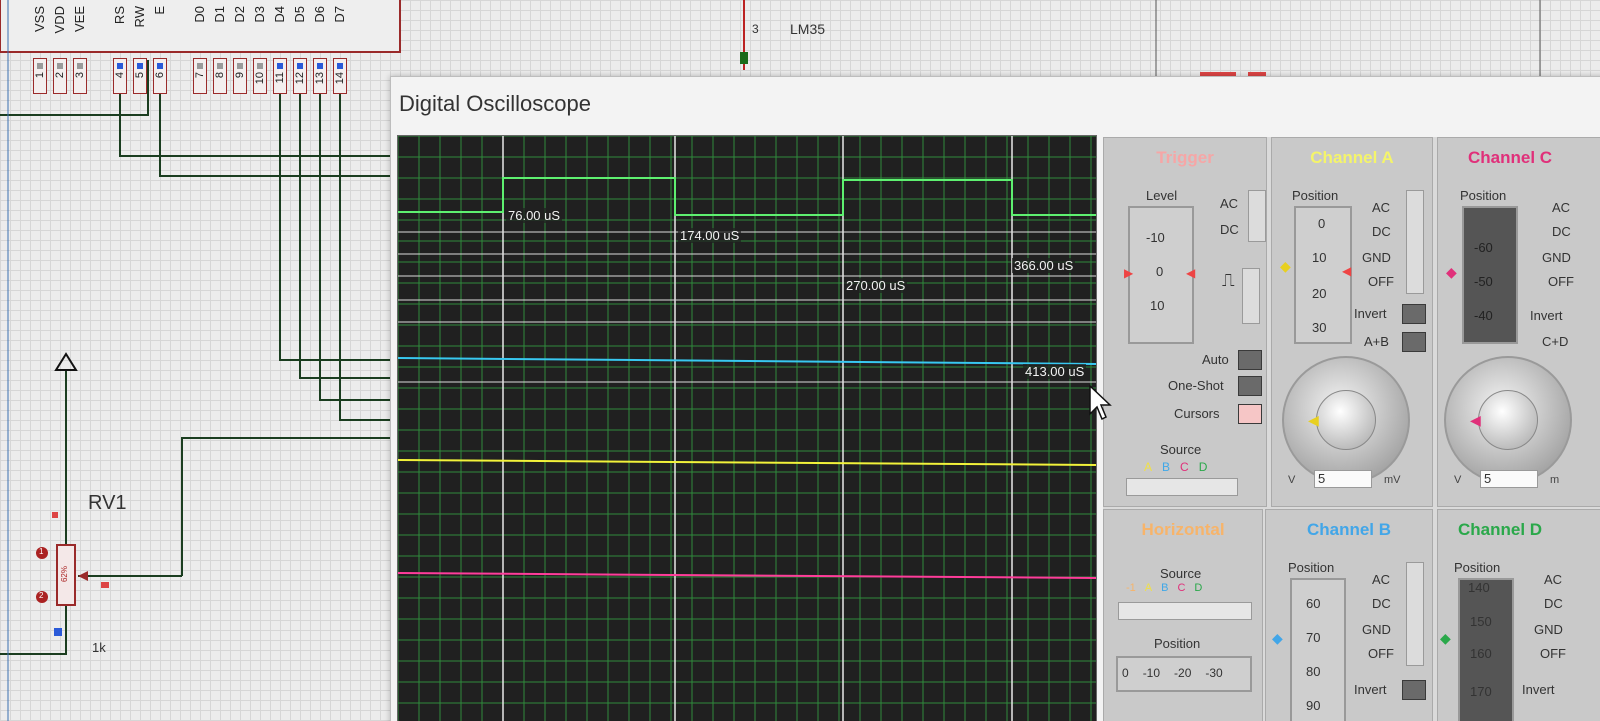 The width and height of the screenshot is (1600, 721). Describe the element at coordinates (1100, 402) in the screenshot. I see `mouse-cursor-icon` at that location.